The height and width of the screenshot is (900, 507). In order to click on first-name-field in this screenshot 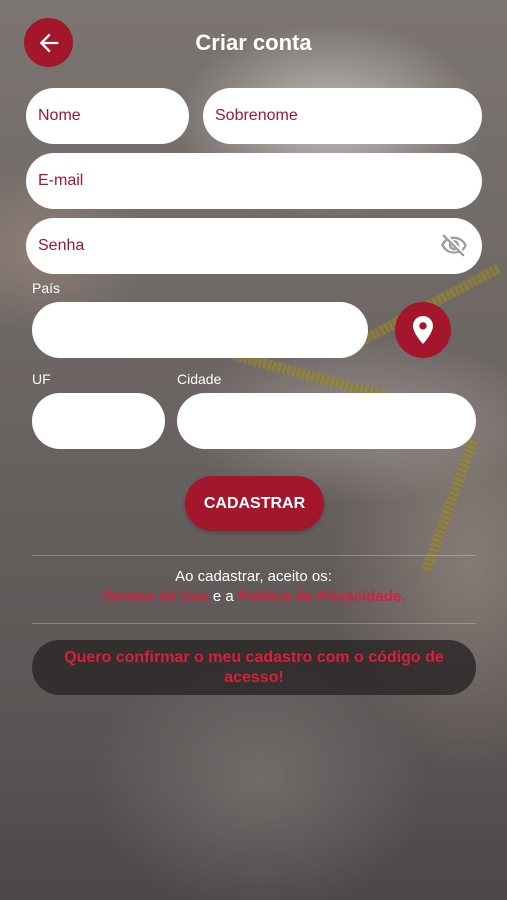, I will do `click(107, 116)`.